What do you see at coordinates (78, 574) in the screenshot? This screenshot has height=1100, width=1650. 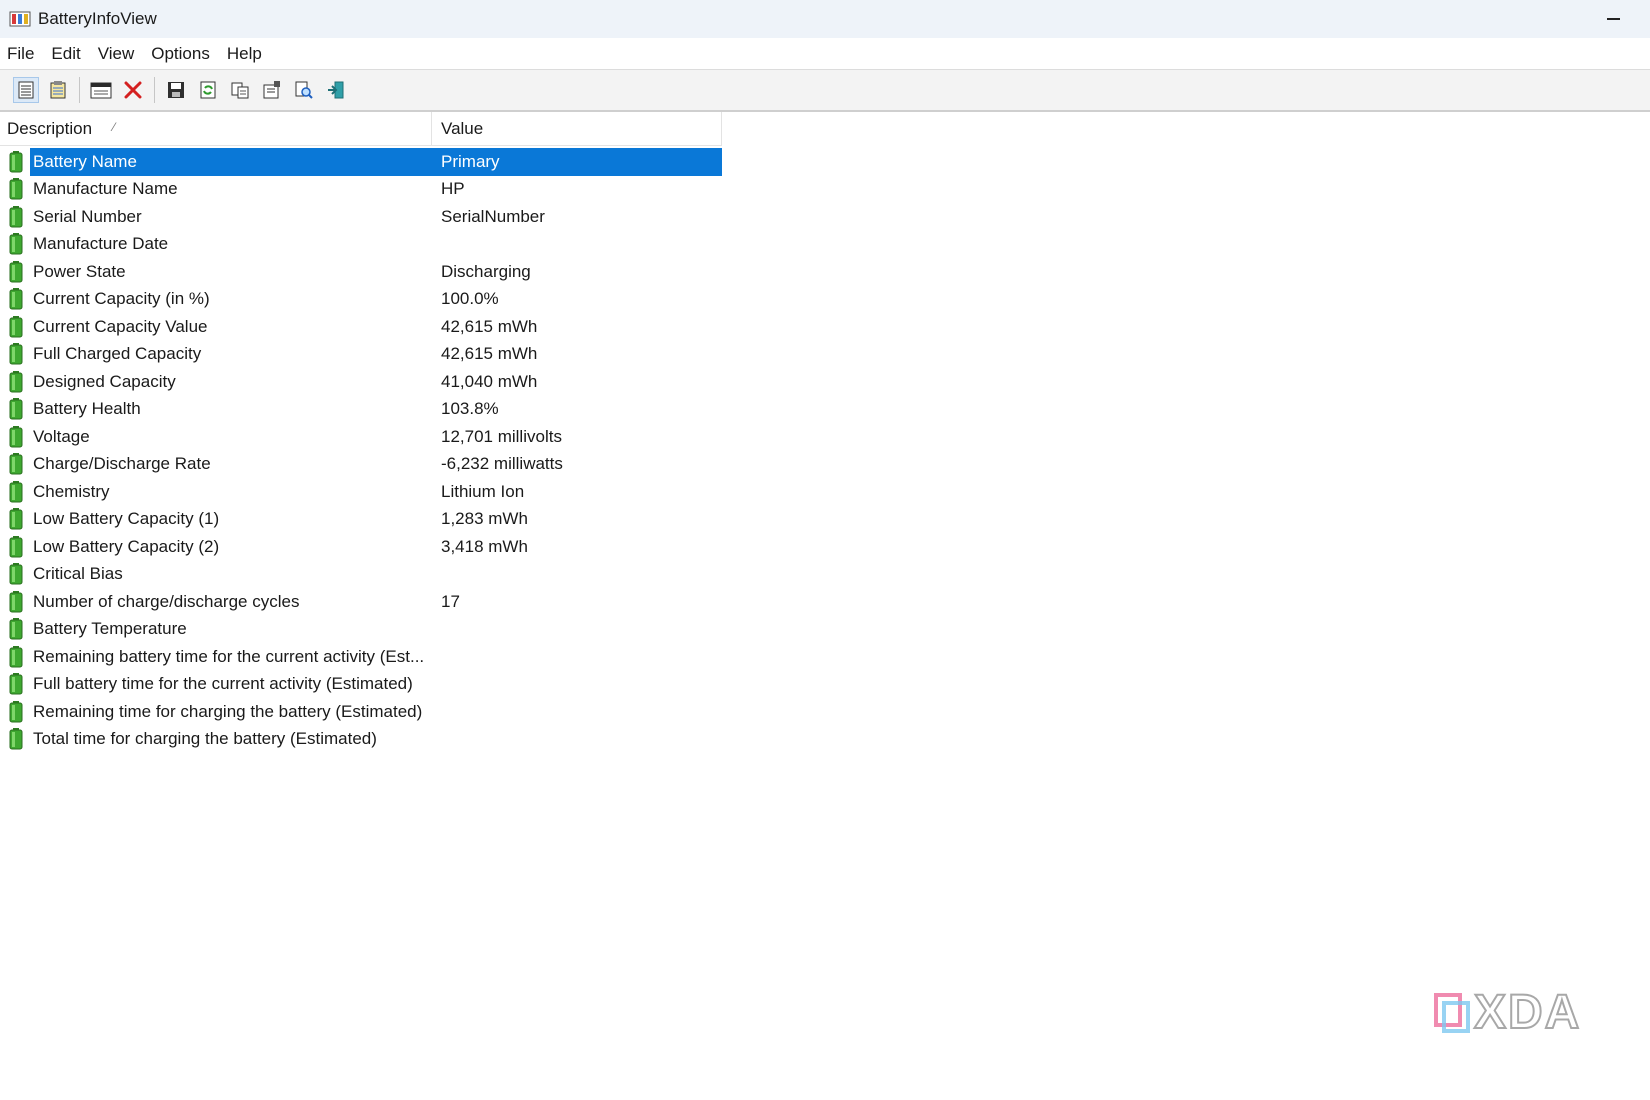 I see `row-description: Critical Bias` at bounding box center [78, 574].